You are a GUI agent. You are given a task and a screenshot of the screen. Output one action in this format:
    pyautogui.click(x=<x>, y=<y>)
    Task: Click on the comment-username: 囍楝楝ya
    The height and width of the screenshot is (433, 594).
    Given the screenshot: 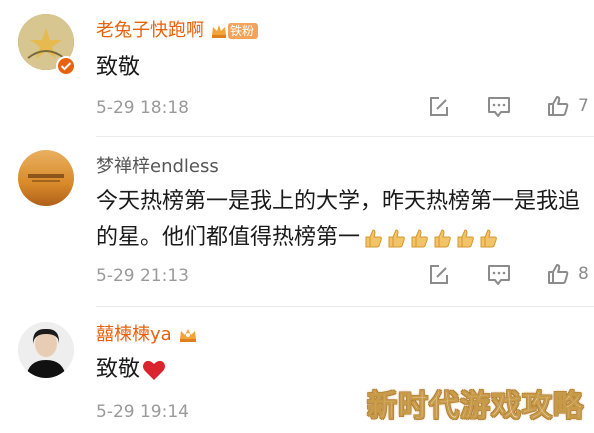 What is the action you would take?
    pyautogui.click(x=147, y=335)
    